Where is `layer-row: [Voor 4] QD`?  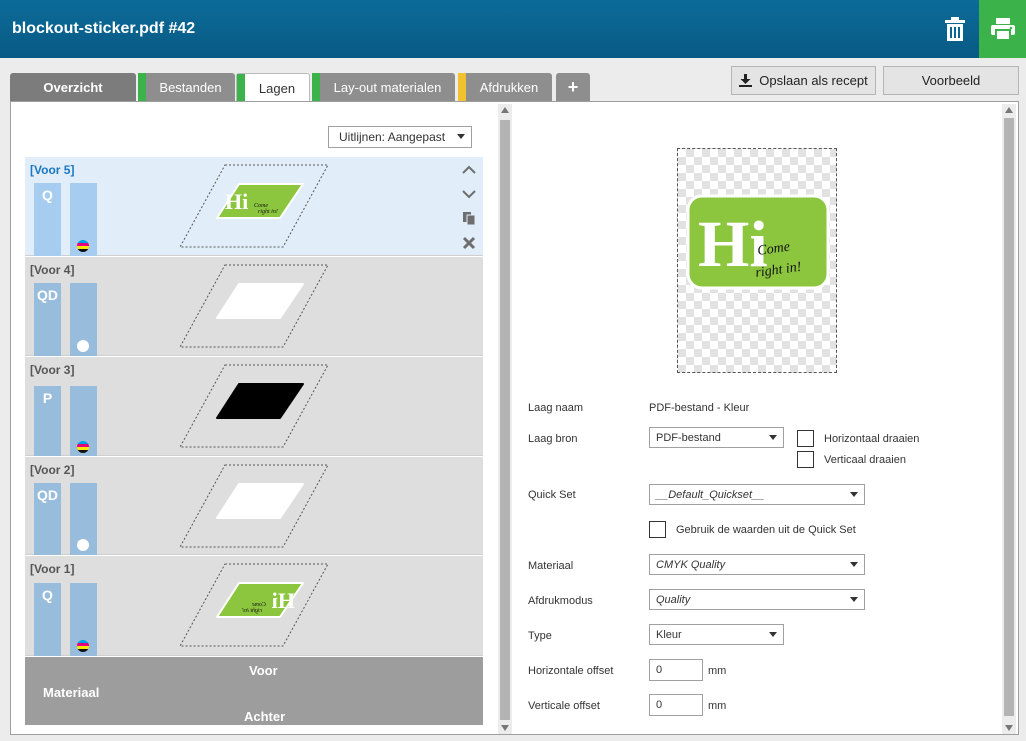 layer-row: [Voor 4] QD is located at coordinates (254, 306).